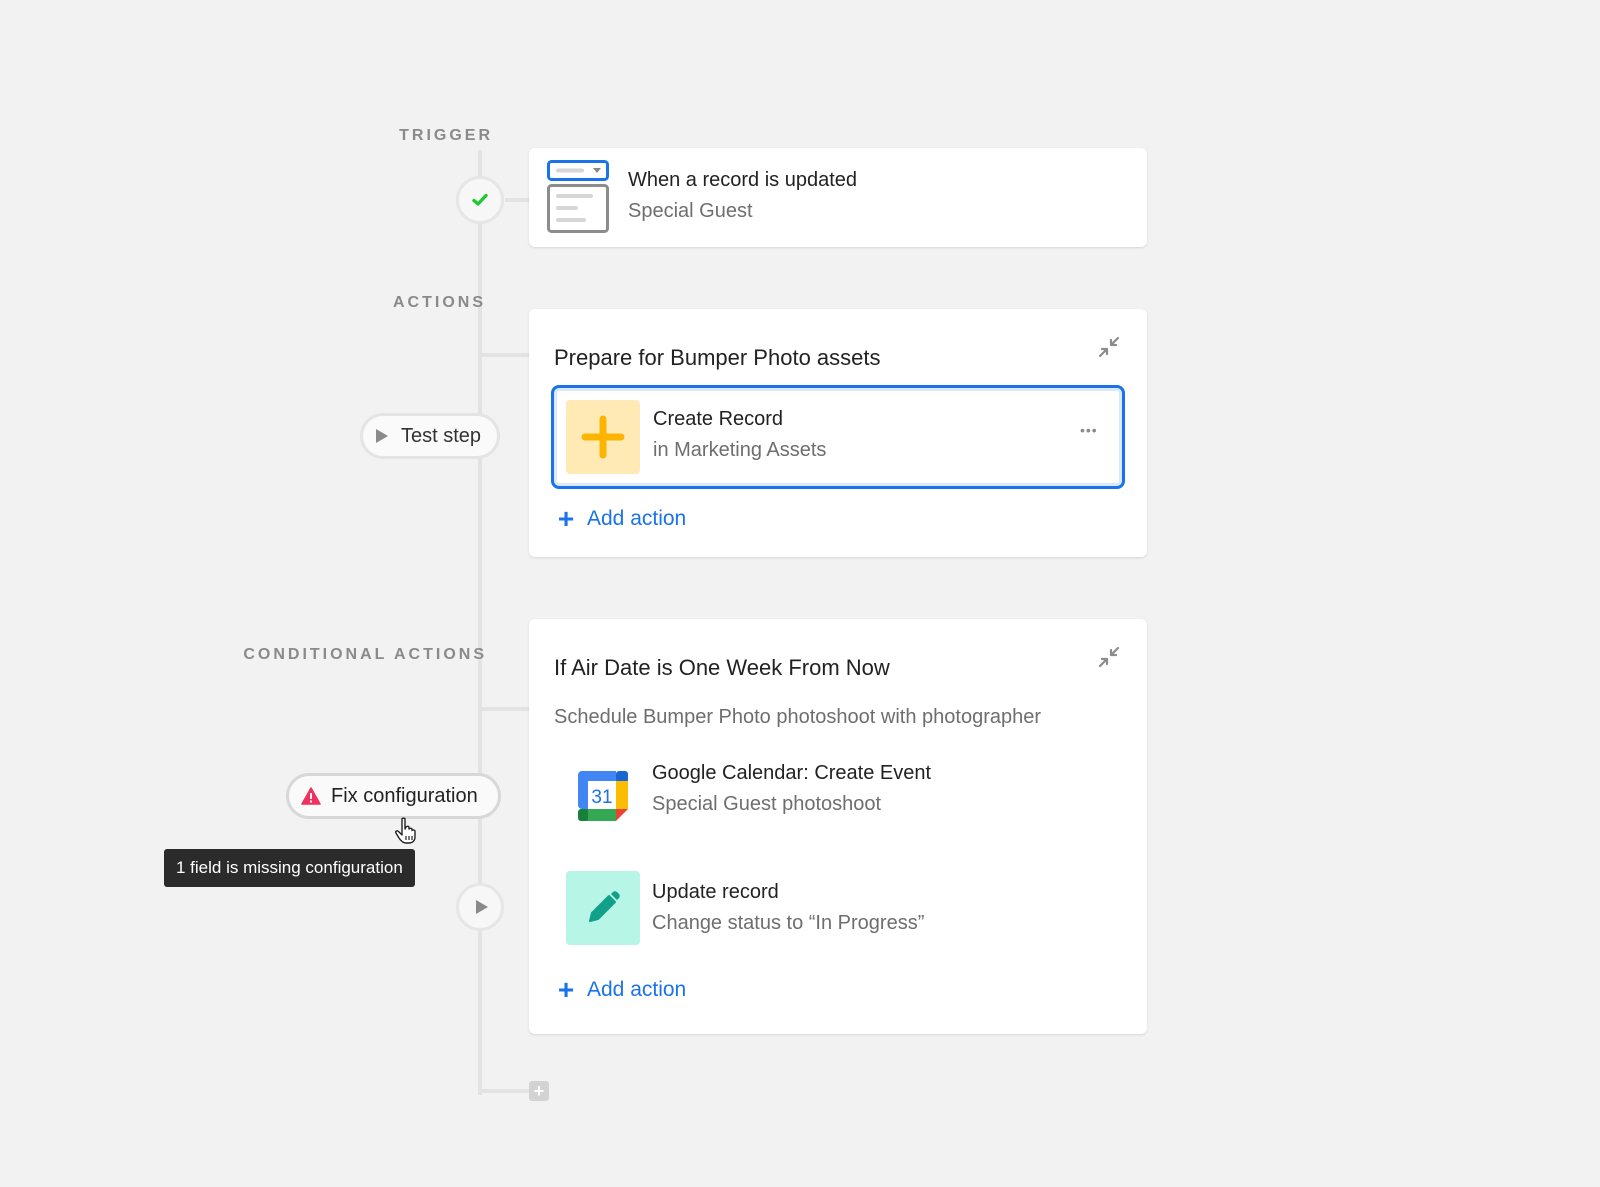 The width and height of the screenshot is (1600, 1187). What do you see at coordinates (311, 796) in the screenshot?
I see `warning-icon` at bounding box center [311, 796].